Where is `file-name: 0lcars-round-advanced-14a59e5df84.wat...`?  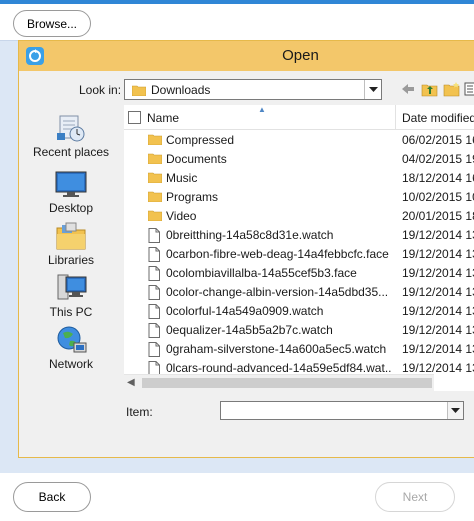
file-name: 0lcars-round-advanced-14a59e5df84.wat... is located at coordinates (279, 368).